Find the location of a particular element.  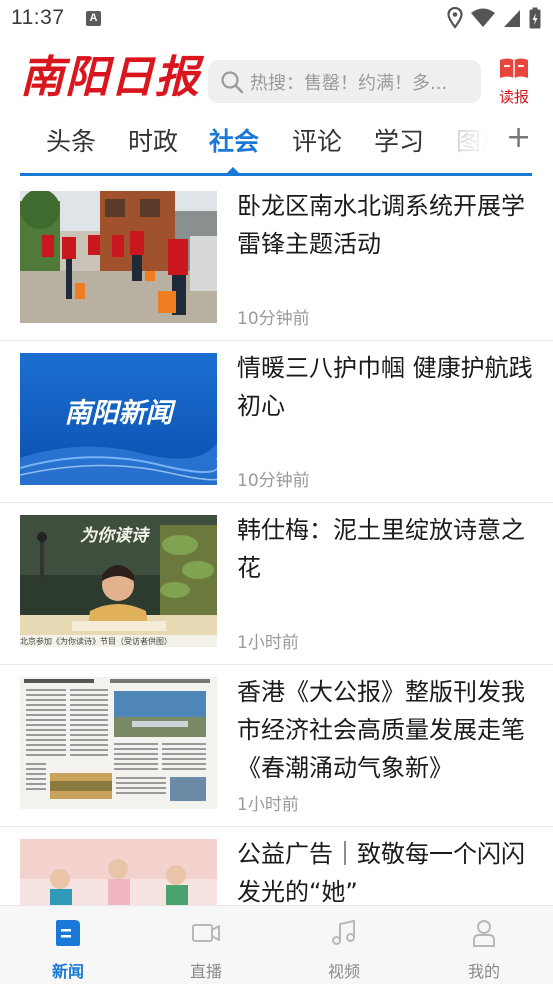

status-icons is located at coordinates (494, 18).